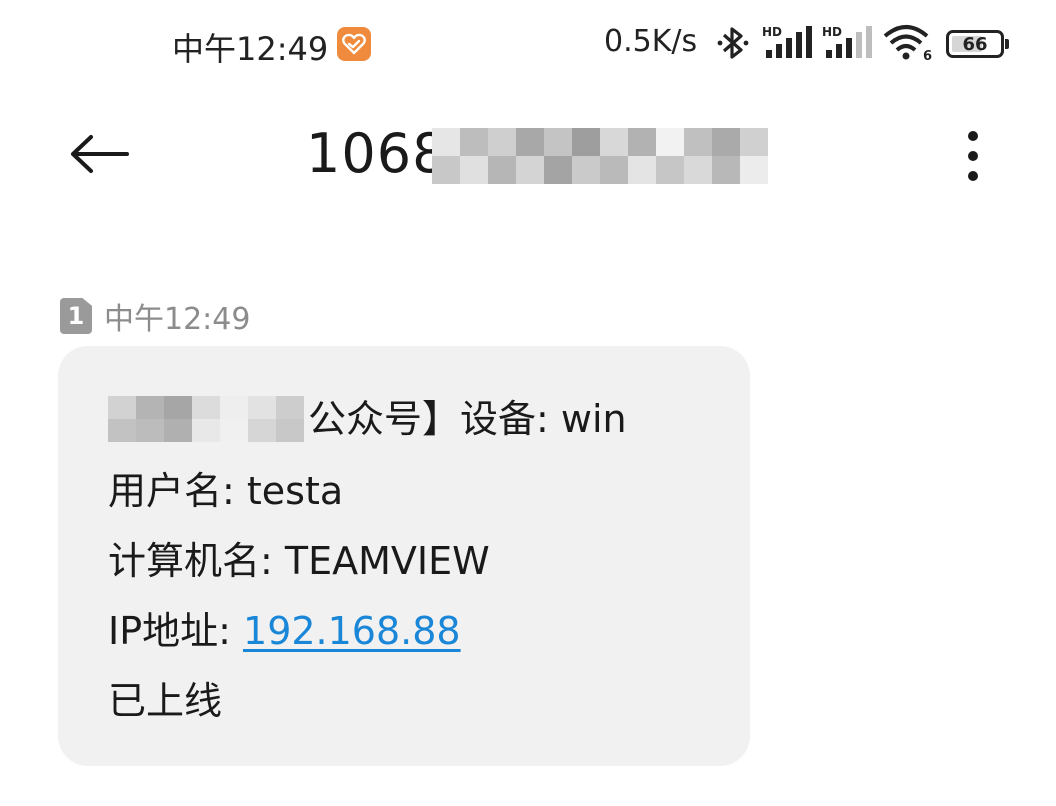  What do you see at coordinates (927, 55) in the screenshot?
I see `wifi-6-label: 6` at bounding box center [927, 55].